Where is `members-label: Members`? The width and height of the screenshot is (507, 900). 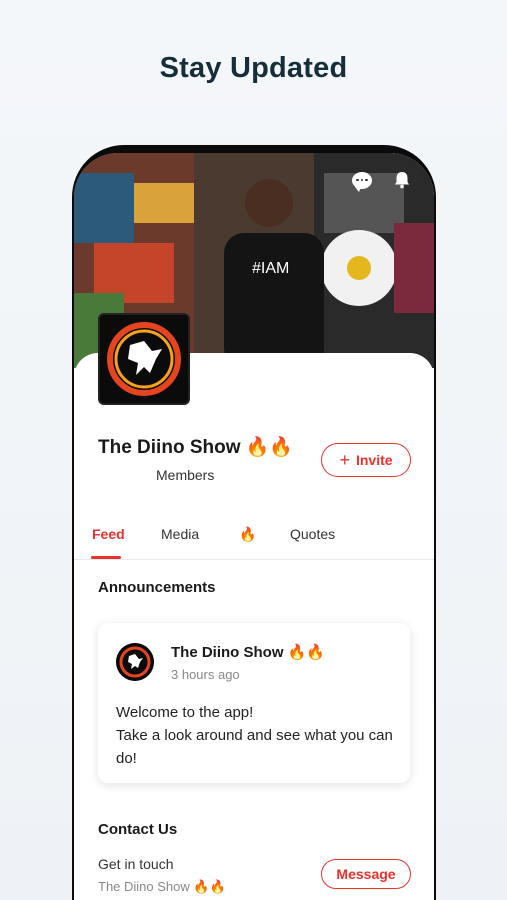
members-label: Members is located at coordinates (185, 475).